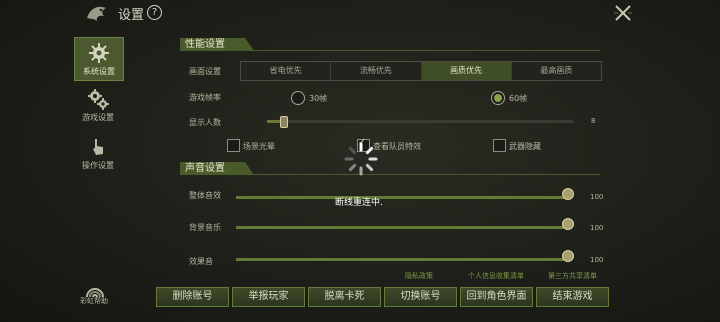  I want to click on sidebar-item-game: 游戏设置, so click(98, 105).